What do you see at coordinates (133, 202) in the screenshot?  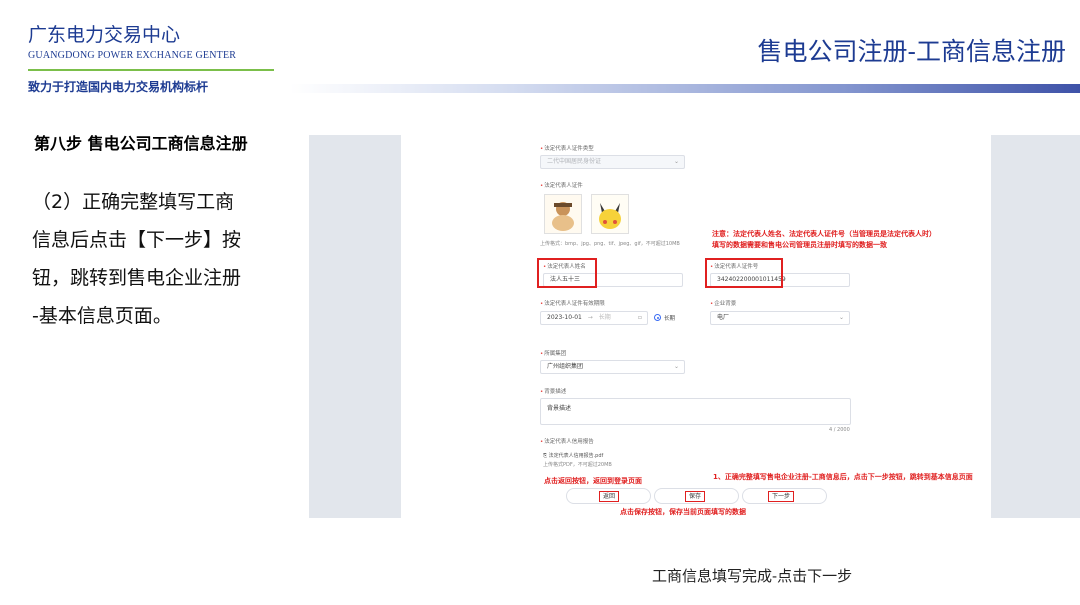 I see `desc-line: （2）正确完整填写工商` at bounding box center [133, 202].